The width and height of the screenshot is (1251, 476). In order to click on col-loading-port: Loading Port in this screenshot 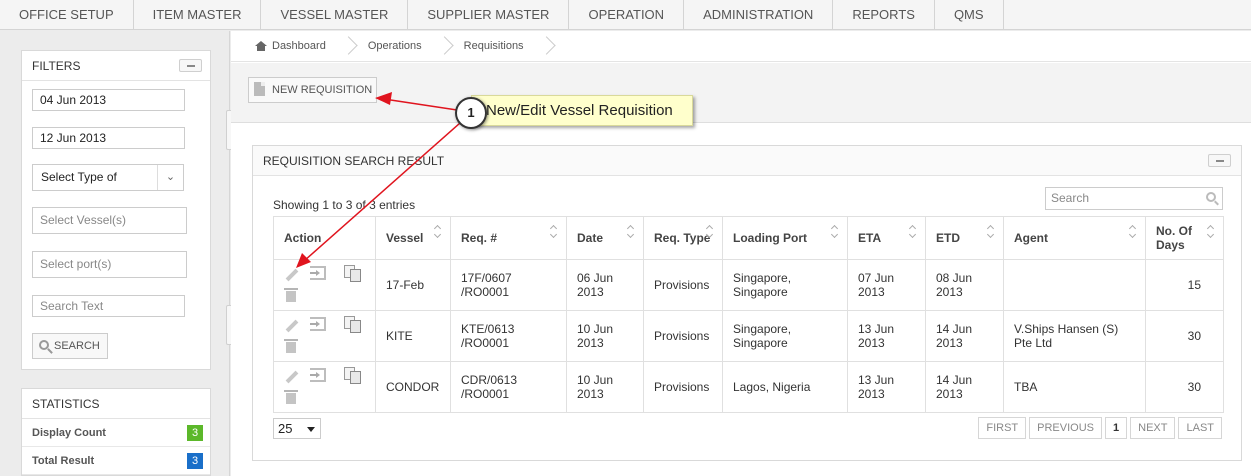, I will do `click(785, 238)`.